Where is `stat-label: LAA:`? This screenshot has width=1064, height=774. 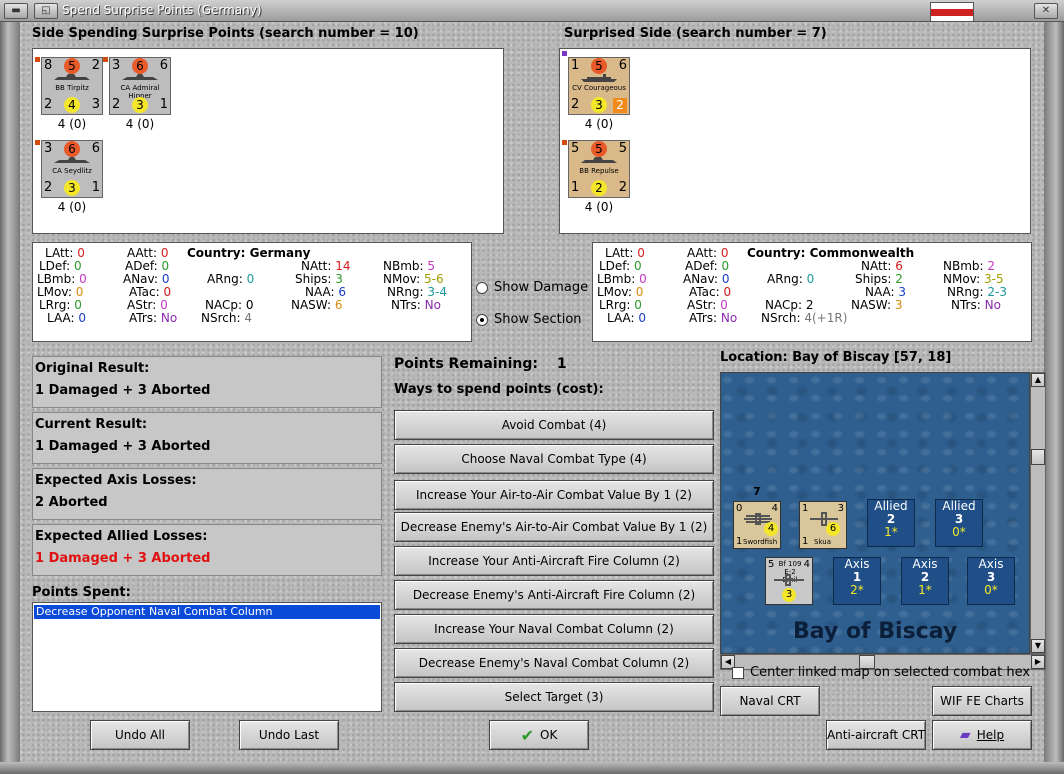 stat-label: LAA: is located at coordinates (621, 318).